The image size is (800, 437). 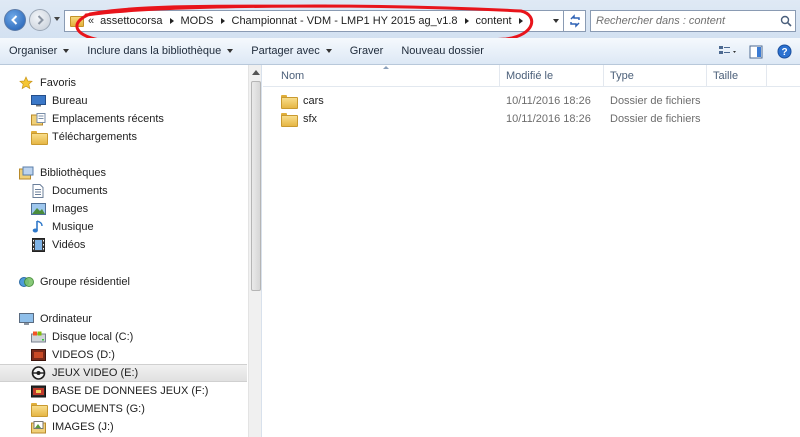 What do you see at coordinates (80, 191) in the screenshot?
I see `nav-documents-label: Documents` at bounding box center [80, 191].